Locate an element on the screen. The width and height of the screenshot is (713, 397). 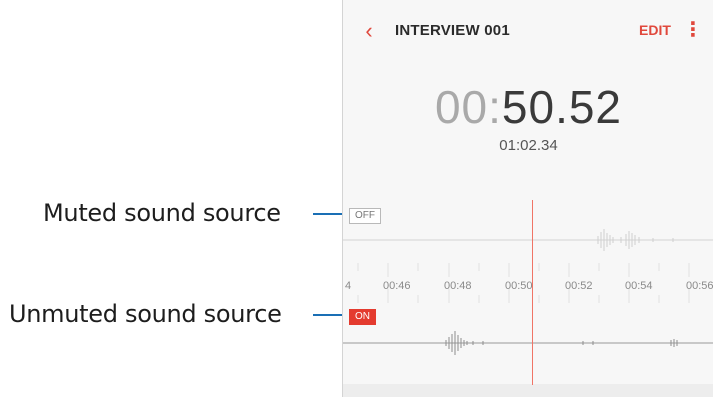
unmuted-sound-source-callout: Unmuted sound source is located at coordinates (145, 314).